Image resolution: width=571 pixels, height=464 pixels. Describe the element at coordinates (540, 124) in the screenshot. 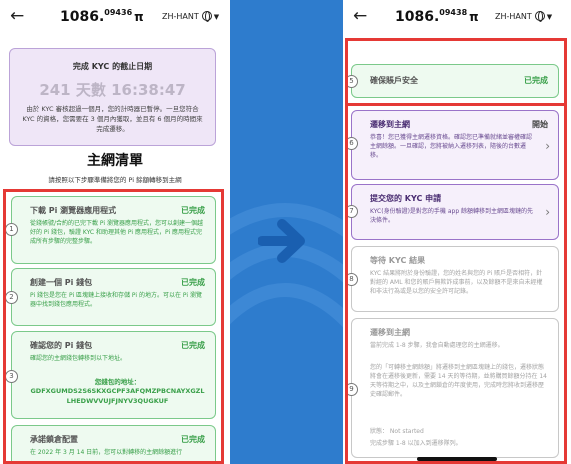

I see `step-status: 開始` at that location.